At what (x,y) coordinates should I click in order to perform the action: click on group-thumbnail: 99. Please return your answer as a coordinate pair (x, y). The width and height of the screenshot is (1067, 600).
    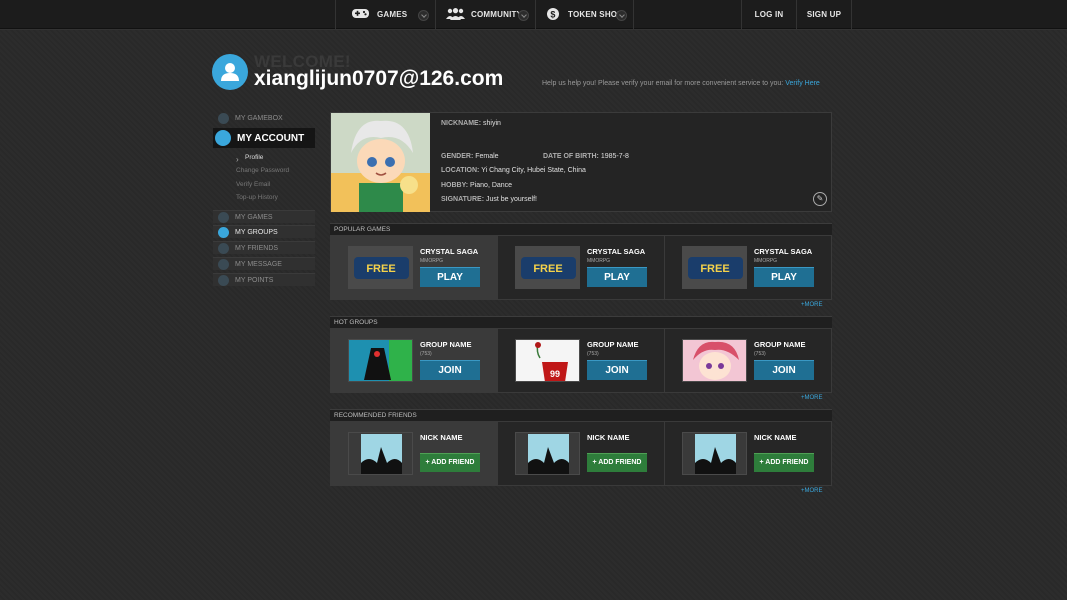
    Looking at the image, I should click on (547, 360).